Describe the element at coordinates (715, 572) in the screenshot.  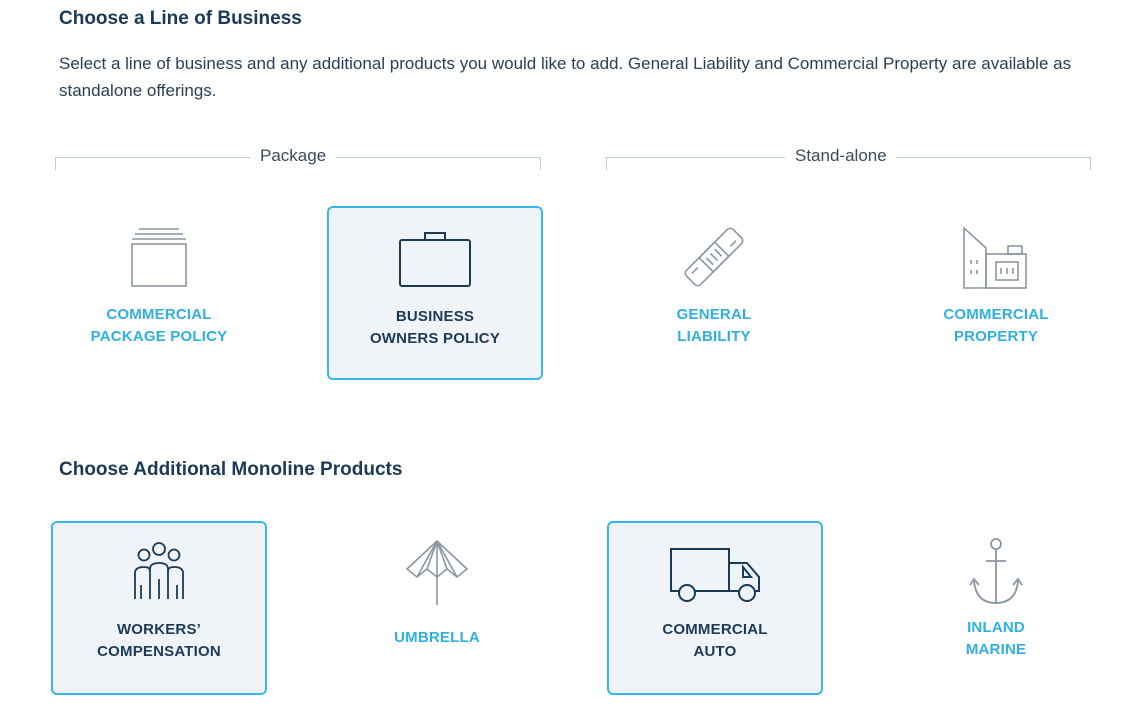
I see `truck-icon` at that location.